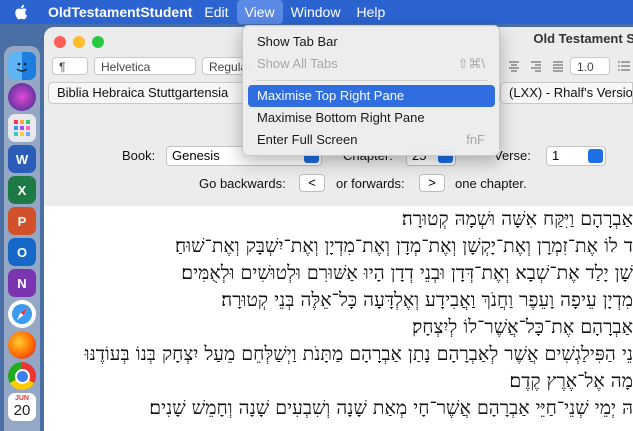 The height and width of the screenshot is (431, 633). What do you see at coordinates (536, 66) in the screenshot?
I see `align-right-icon` at bounding box center [536, 66].